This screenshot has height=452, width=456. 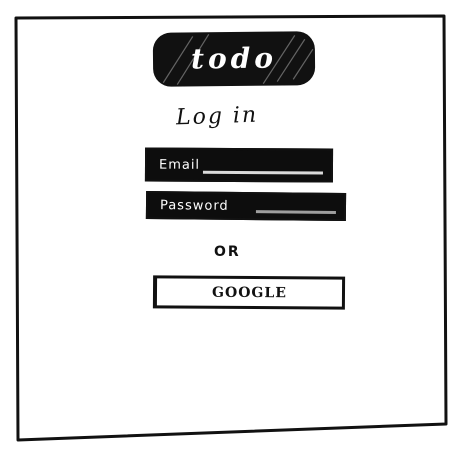 I want to click on or-separator: OR, so click(x=227, y=252).